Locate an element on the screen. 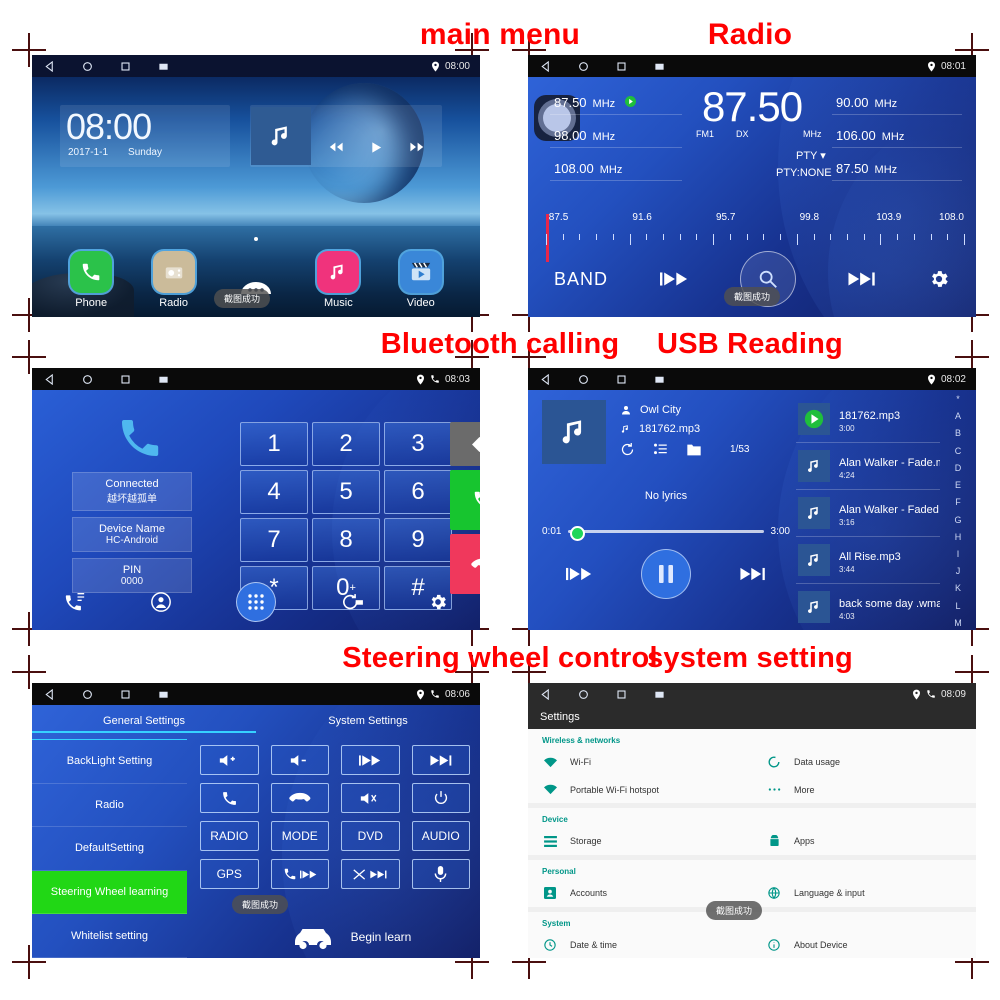 Image resolution: width=1000 pixels, height=1000 pixels. contacts-icon is located at coordinates (161, 602).